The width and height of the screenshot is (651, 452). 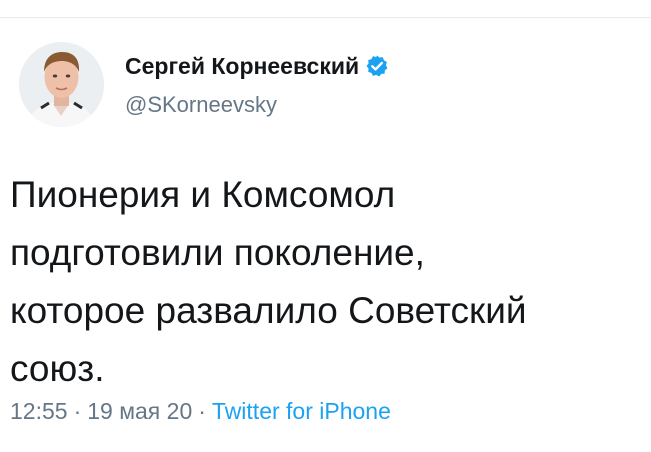 What do you see at coordinates (57, 368) in the screenshot?
I see `tweet-text-line: союз.` at bounding box center [57, 368].